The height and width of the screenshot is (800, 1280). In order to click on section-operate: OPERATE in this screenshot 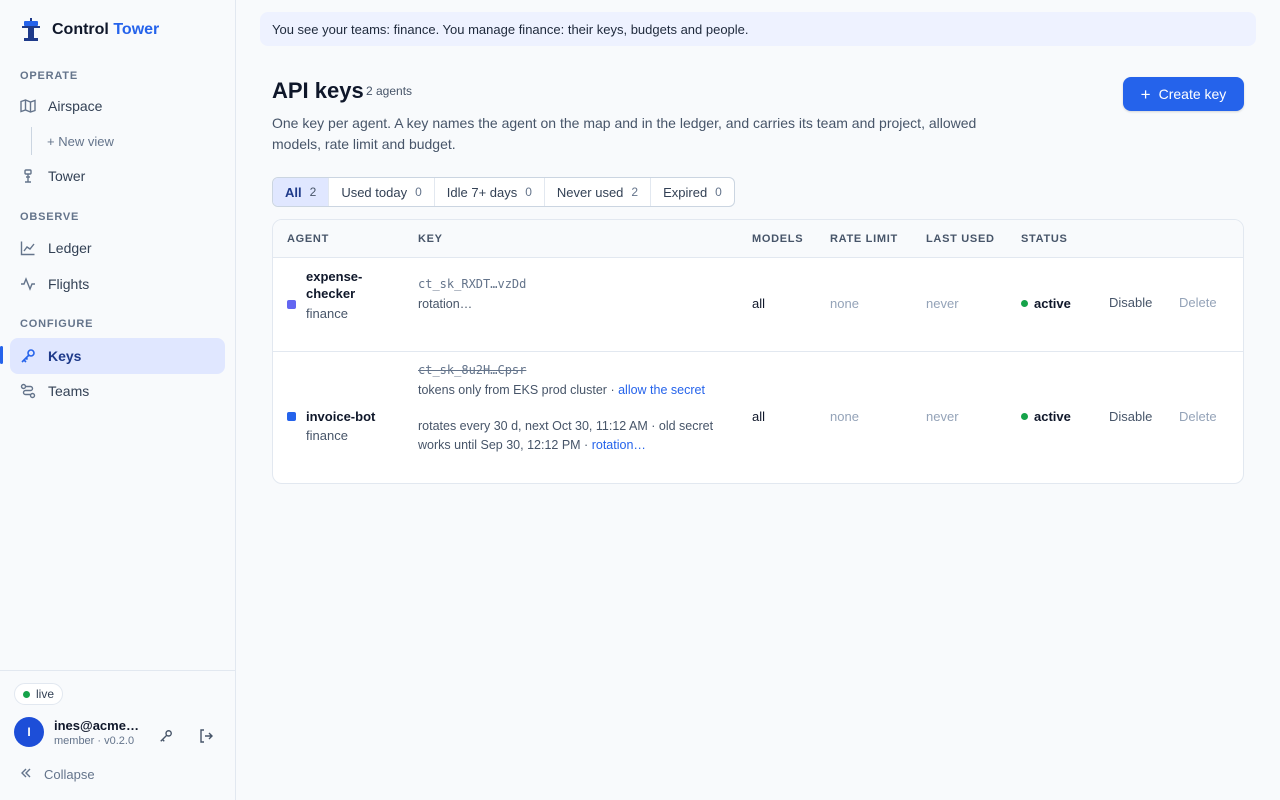, I will do `click(49, 76)`.